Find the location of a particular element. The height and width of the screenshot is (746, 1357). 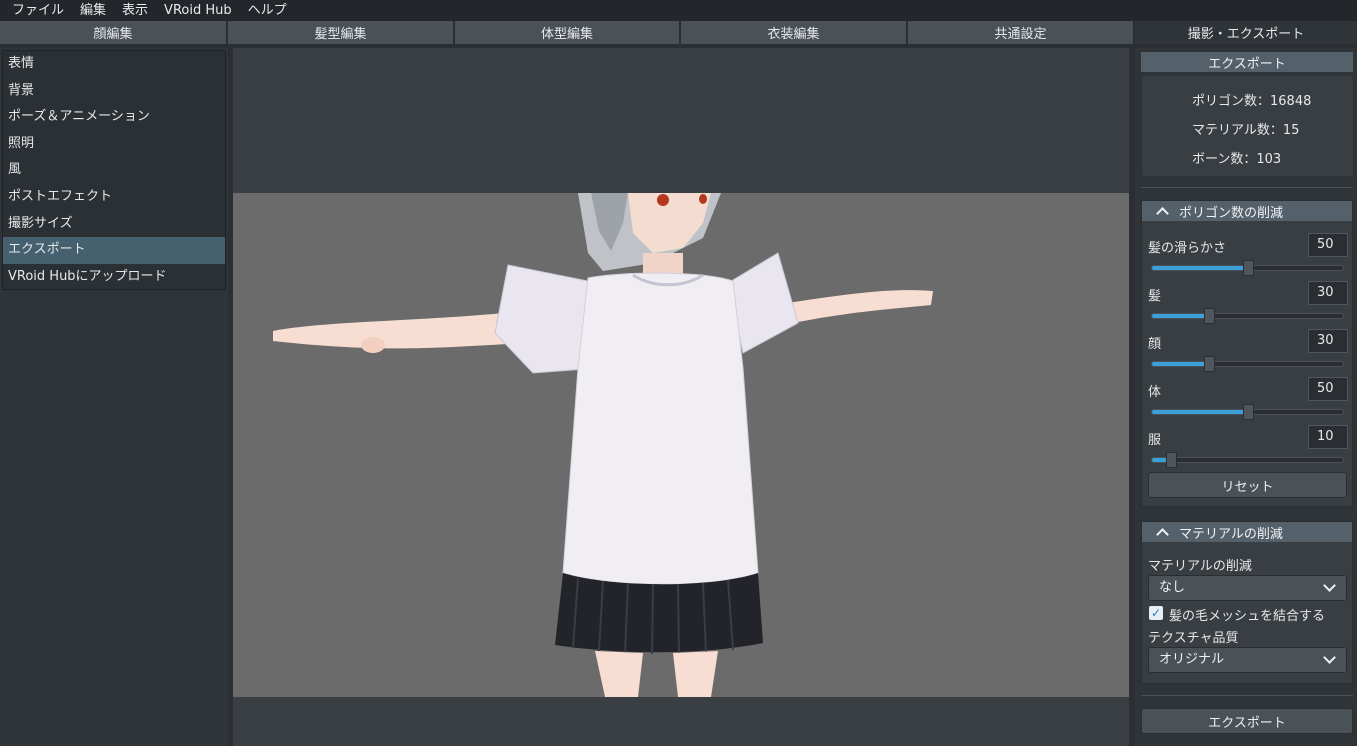

left-item-shoot-size: 撮影サイズ is located at coordinates (114, 224).